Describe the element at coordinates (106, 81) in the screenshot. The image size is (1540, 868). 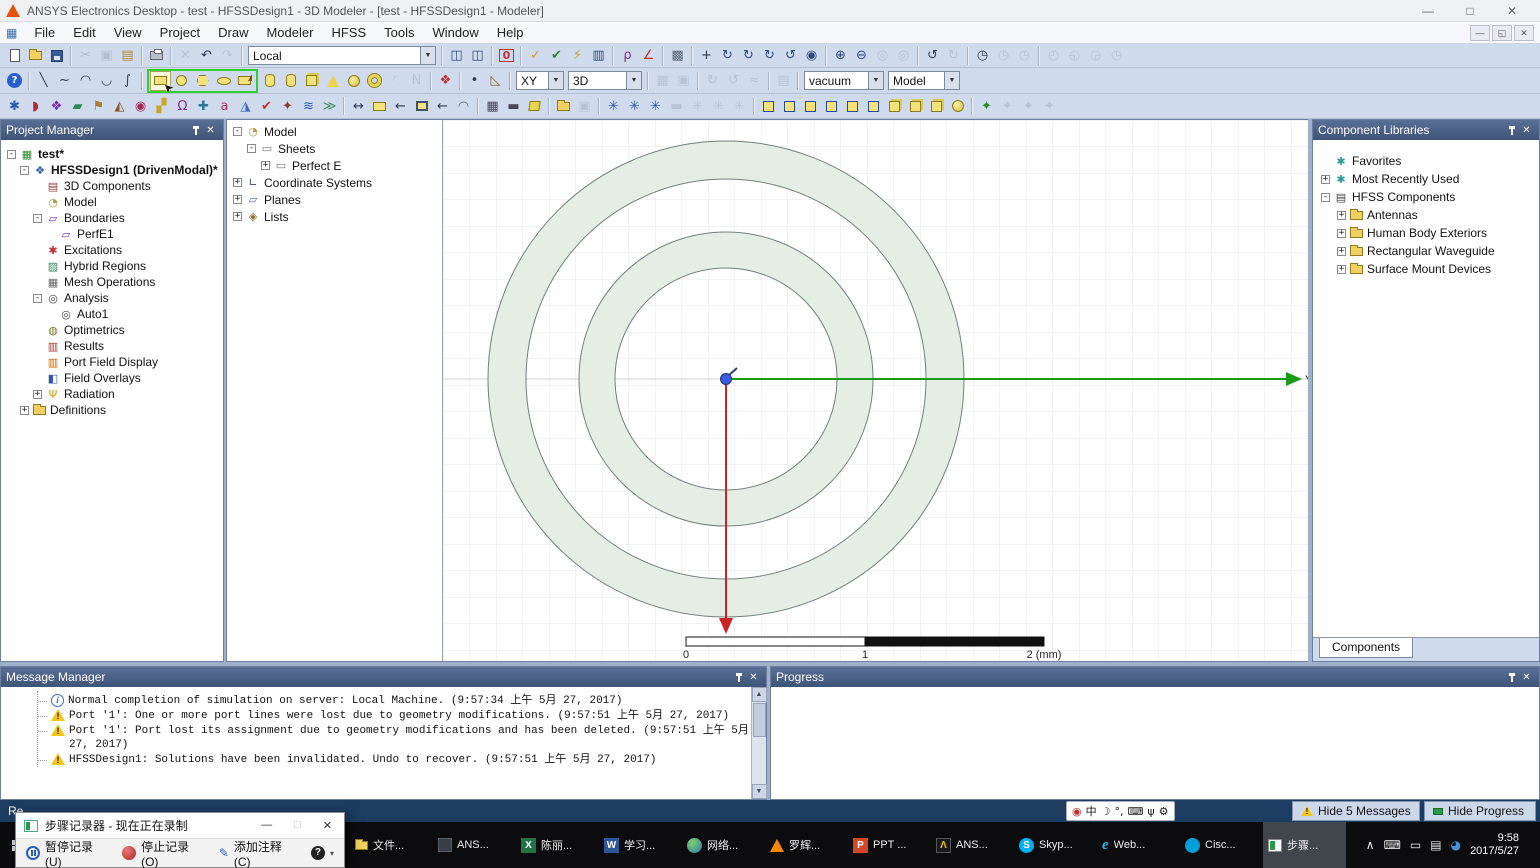
I see `draw-arc-3point-button: ◡` at that location.